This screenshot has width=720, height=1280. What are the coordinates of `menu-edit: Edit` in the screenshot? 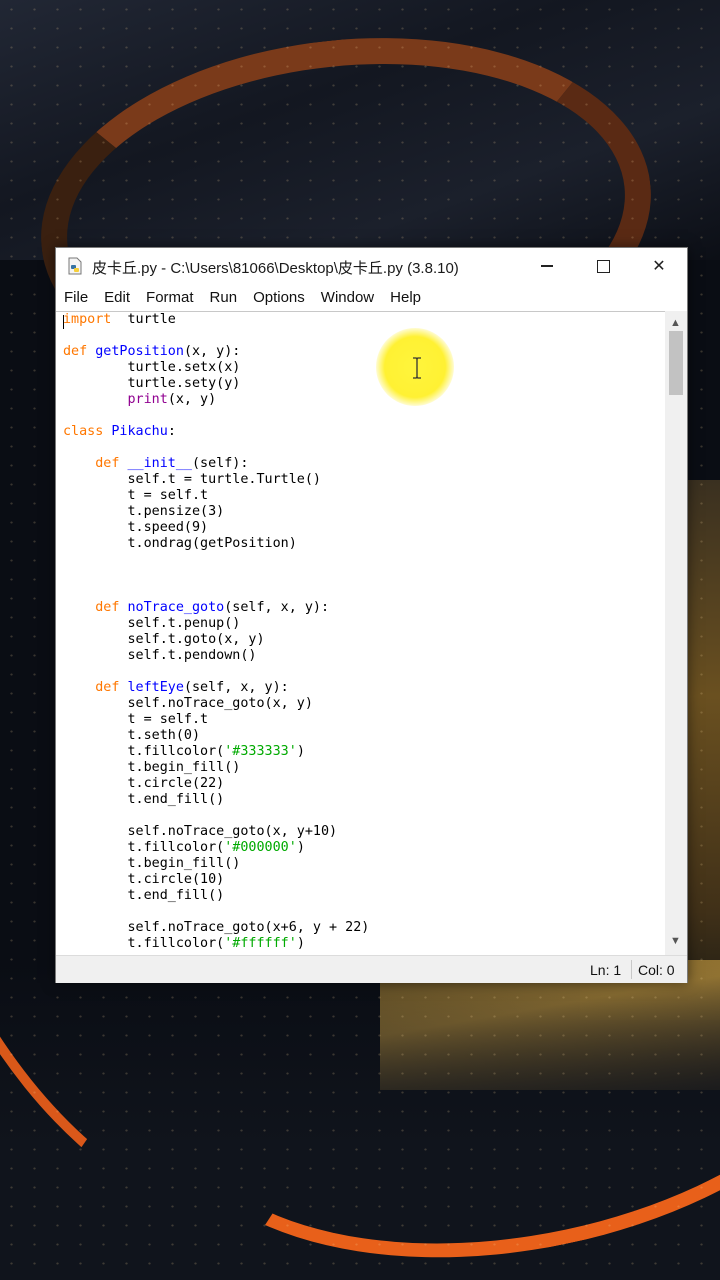 It's located at (117, 298).